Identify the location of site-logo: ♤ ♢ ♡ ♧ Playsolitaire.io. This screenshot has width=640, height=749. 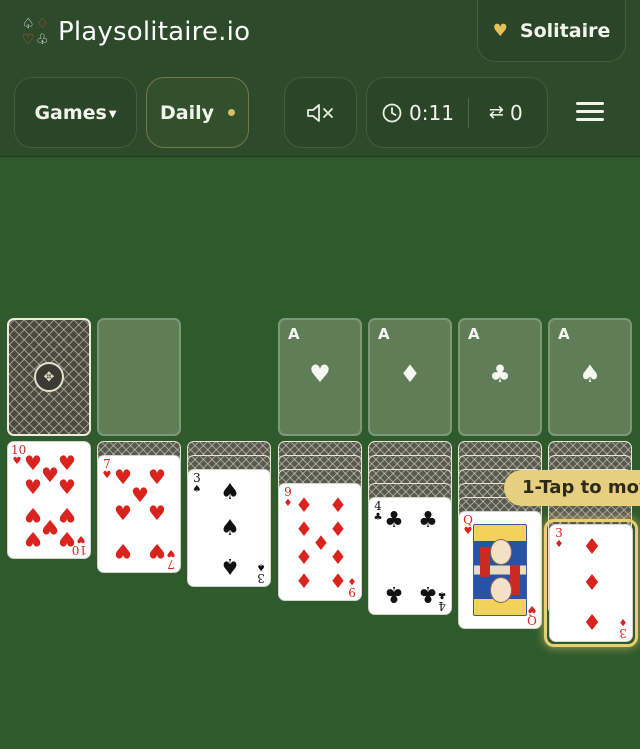
(136, 32).